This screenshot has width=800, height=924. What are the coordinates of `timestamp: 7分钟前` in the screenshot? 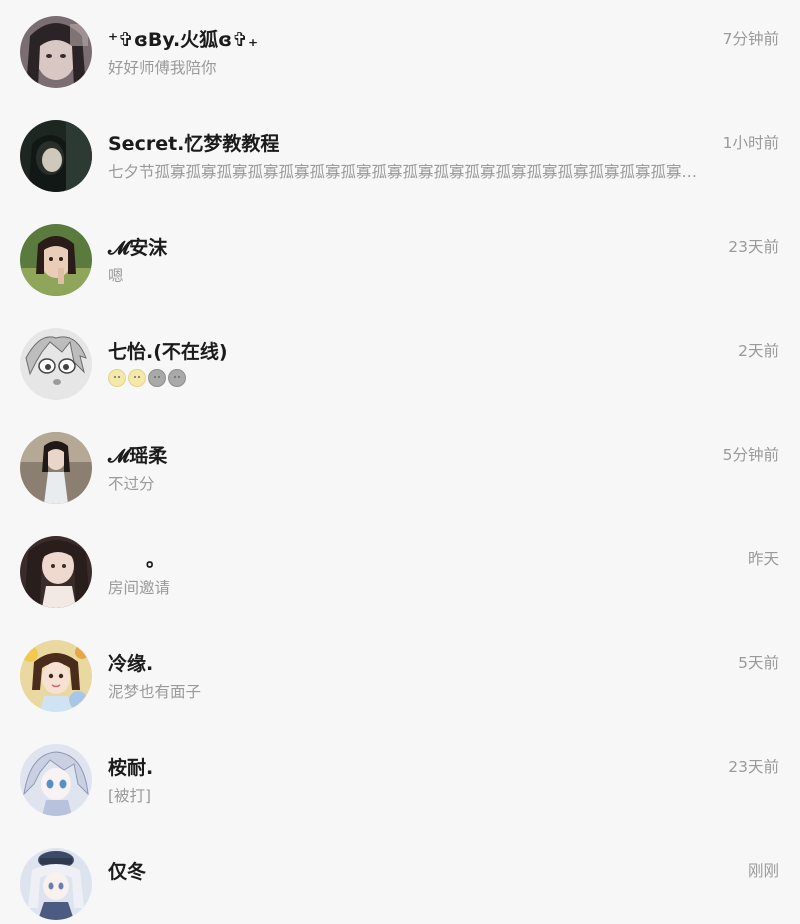 It's located at (750, 39).